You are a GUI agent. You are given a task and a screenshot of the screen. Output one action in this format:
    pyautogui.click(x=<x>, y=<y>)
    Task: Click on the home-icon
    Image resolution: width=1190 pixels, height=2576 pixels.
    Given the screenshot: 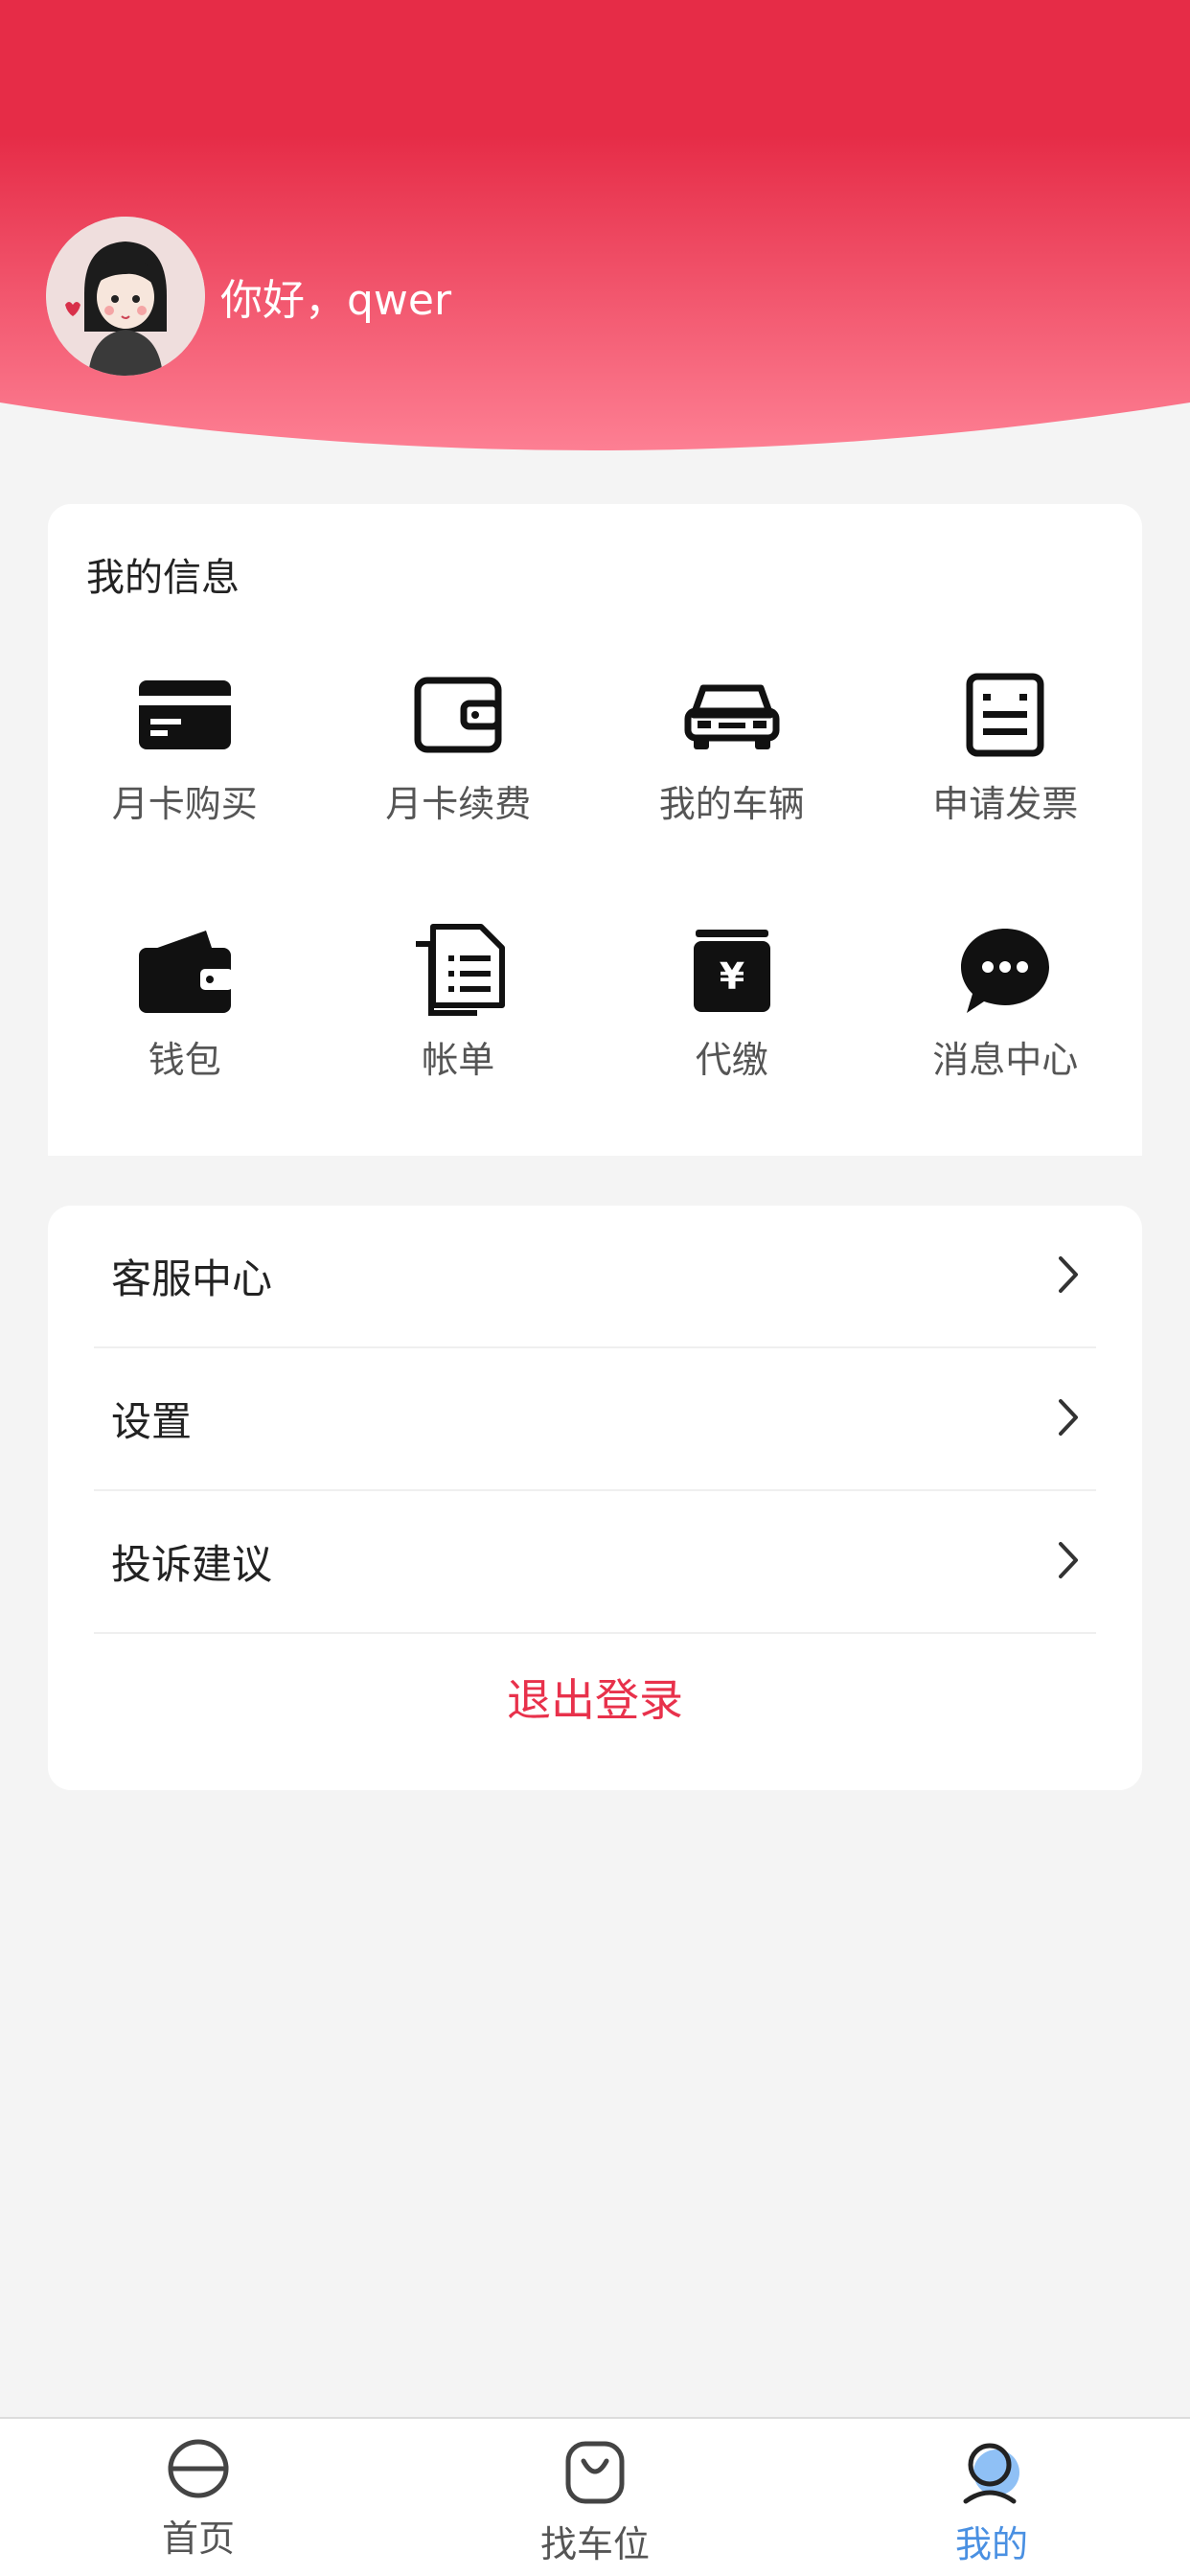 What is the action you would take?
    pyautogui.click(x=199, y=2470)
    